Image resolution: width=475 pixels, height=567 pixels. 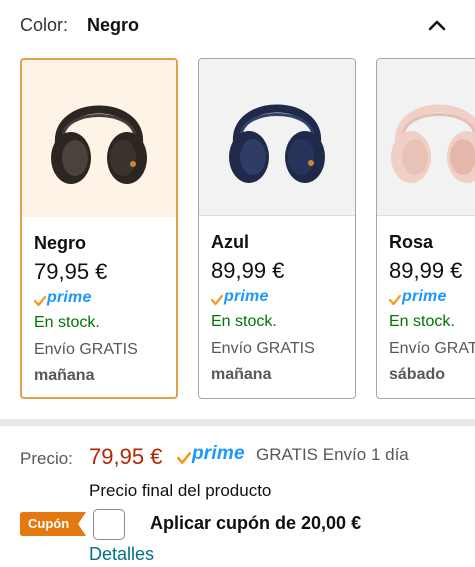 I want to click on section-divider, so click(x=237, y=422).